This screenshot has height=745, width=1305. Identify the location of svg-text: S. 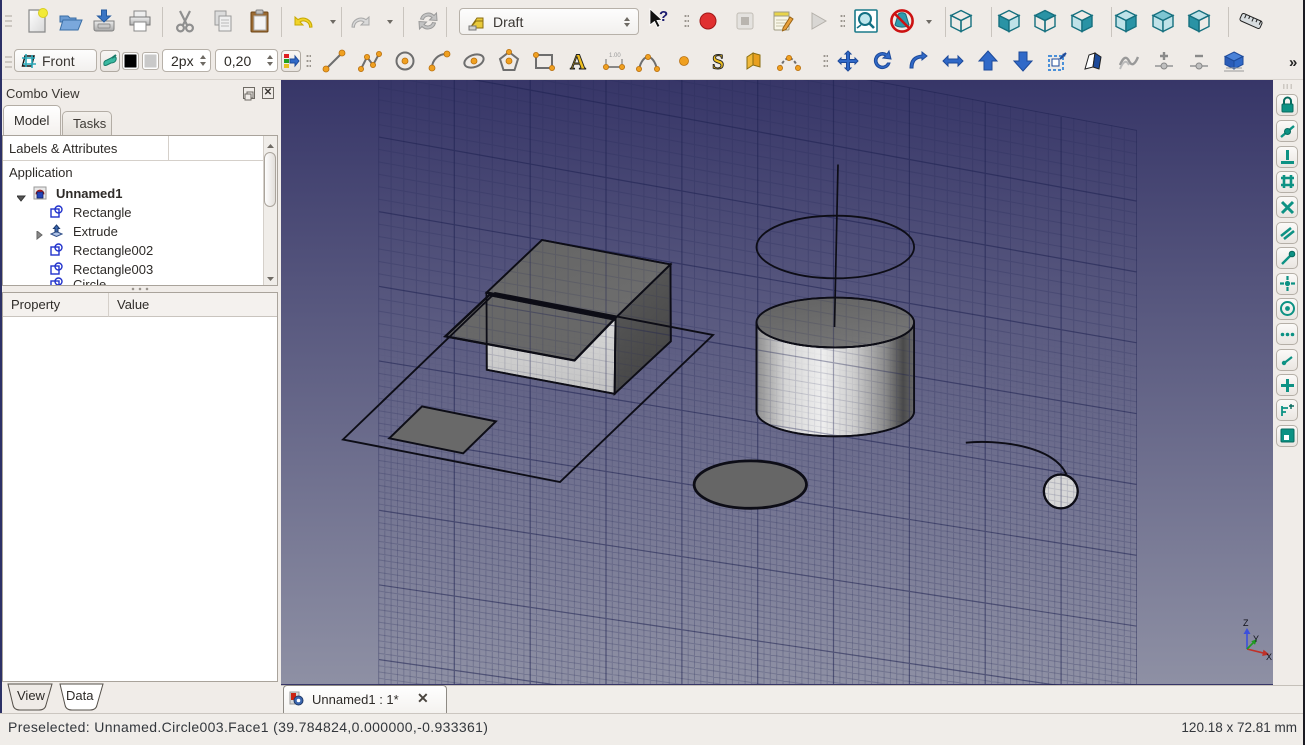
(718, 61).